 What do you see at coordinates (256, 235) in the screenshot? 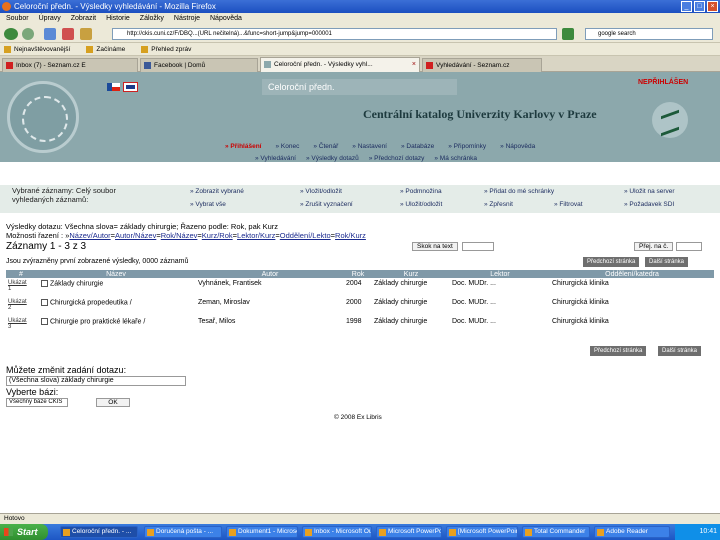
I see `sort-lector-course: Lektor/Kurz` at bounding box center [256, 235].